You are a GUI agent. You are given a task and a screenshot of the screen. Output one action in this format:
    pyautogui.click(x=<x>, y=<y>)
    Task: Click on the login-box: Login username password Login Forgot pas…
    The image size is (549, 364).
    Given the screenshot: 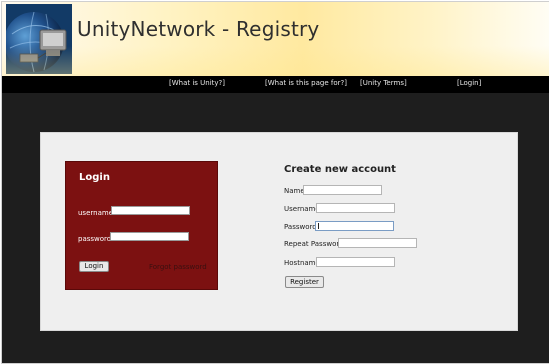 What is the action you would take?
    pyautogui.click(x=141, y=225)
    